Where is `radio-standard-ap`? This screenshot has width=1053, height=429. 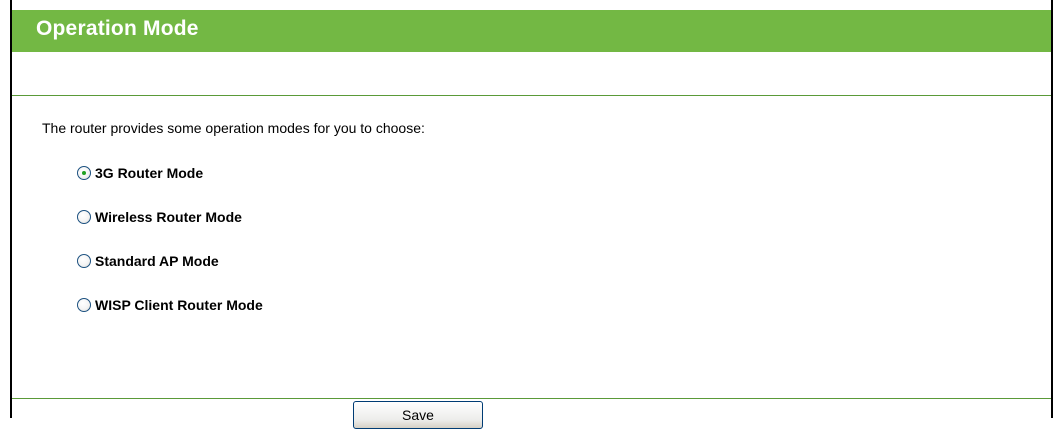
radio-standard-ap is located at coordinates (84, 261).